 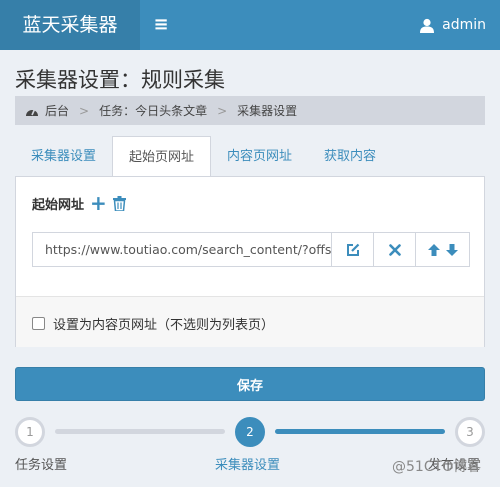 I want to click on hamburger-menu-icon: ≡, so click(x=161, y=25).